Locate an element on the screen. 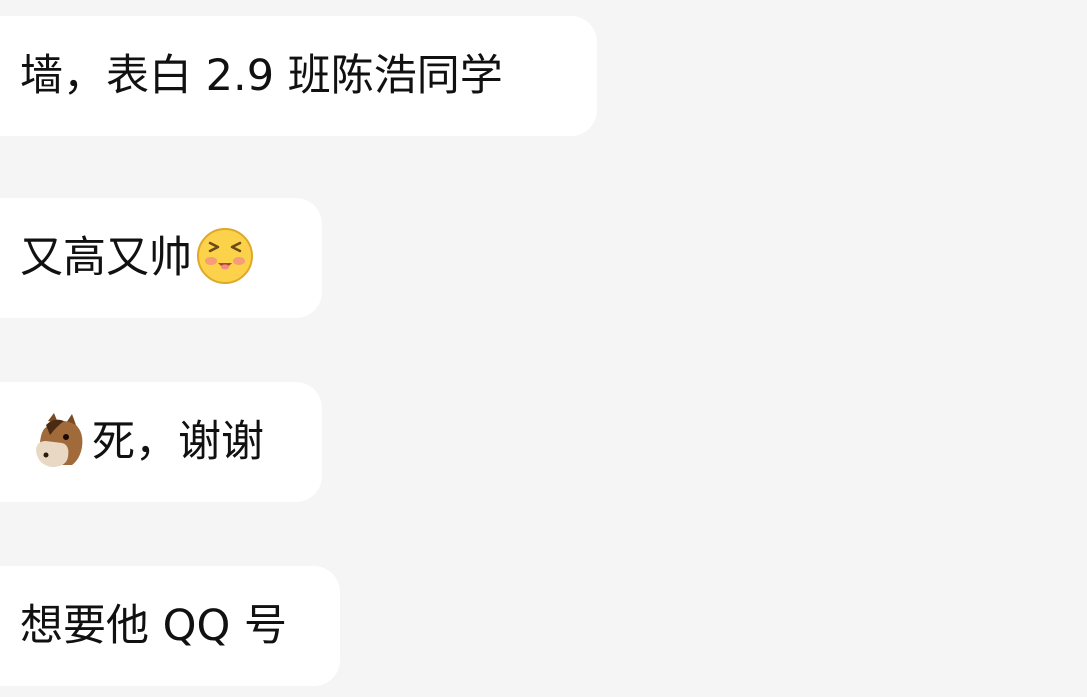  message-bubble: 想要他 QQ 号 is located at coordinates (170, 626).